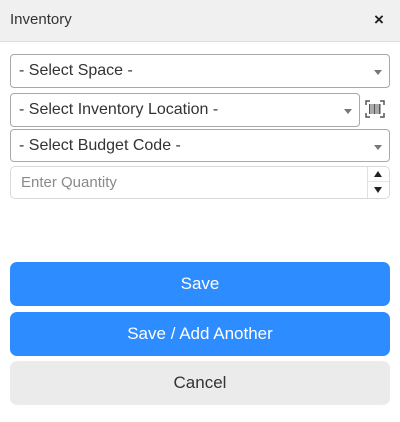 The width and height of the screenshot is (400, 422). I want to click on space-select: - Select Space -, so click(200, 71).